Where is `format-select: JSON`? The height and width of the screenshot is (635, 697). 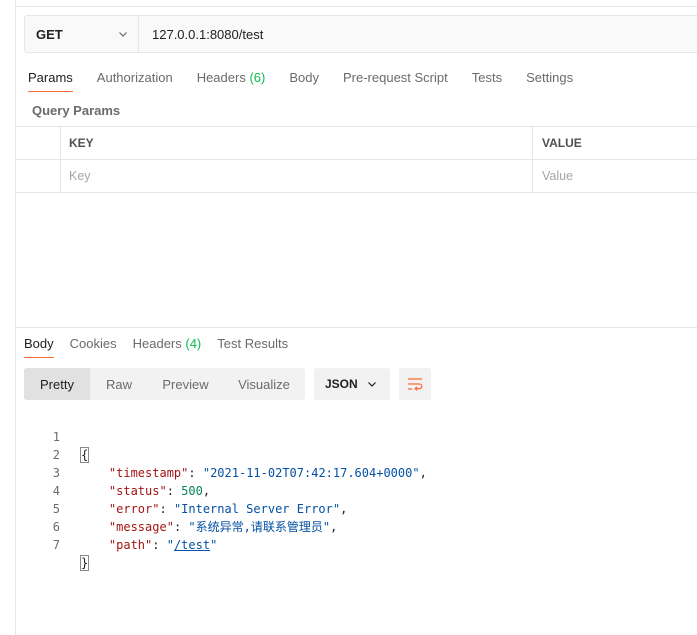 format-select: JSON is located at coordinates (352, 384).